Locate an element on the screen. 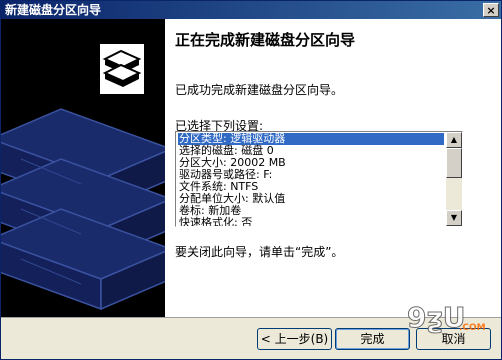 This screenshot has height=360, width=502. wizard-heading: 正在完成新建磁盘分区向导 is located at coordinates (265, 40).